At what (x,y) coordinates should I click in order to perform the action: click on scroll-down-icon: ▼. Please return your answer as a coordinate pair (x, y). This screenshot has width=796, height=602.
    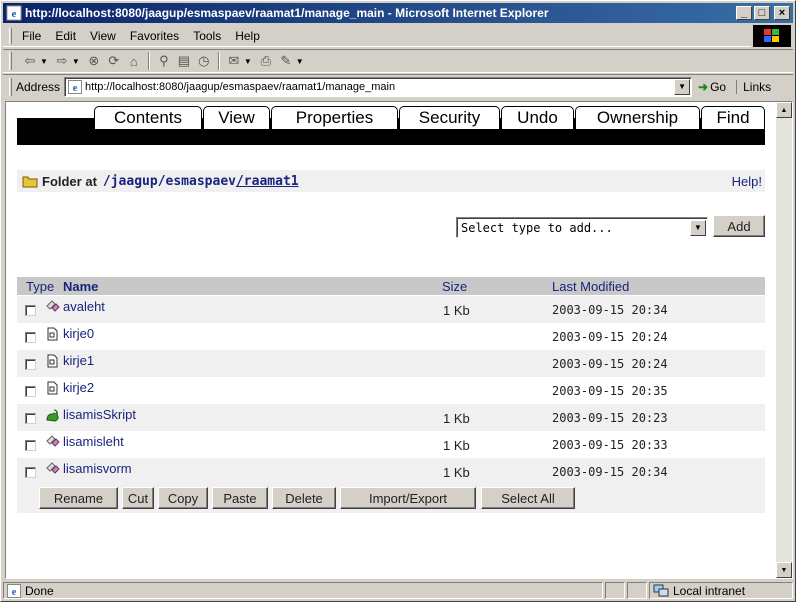
    Looking at the image, I should click on (784, 570).